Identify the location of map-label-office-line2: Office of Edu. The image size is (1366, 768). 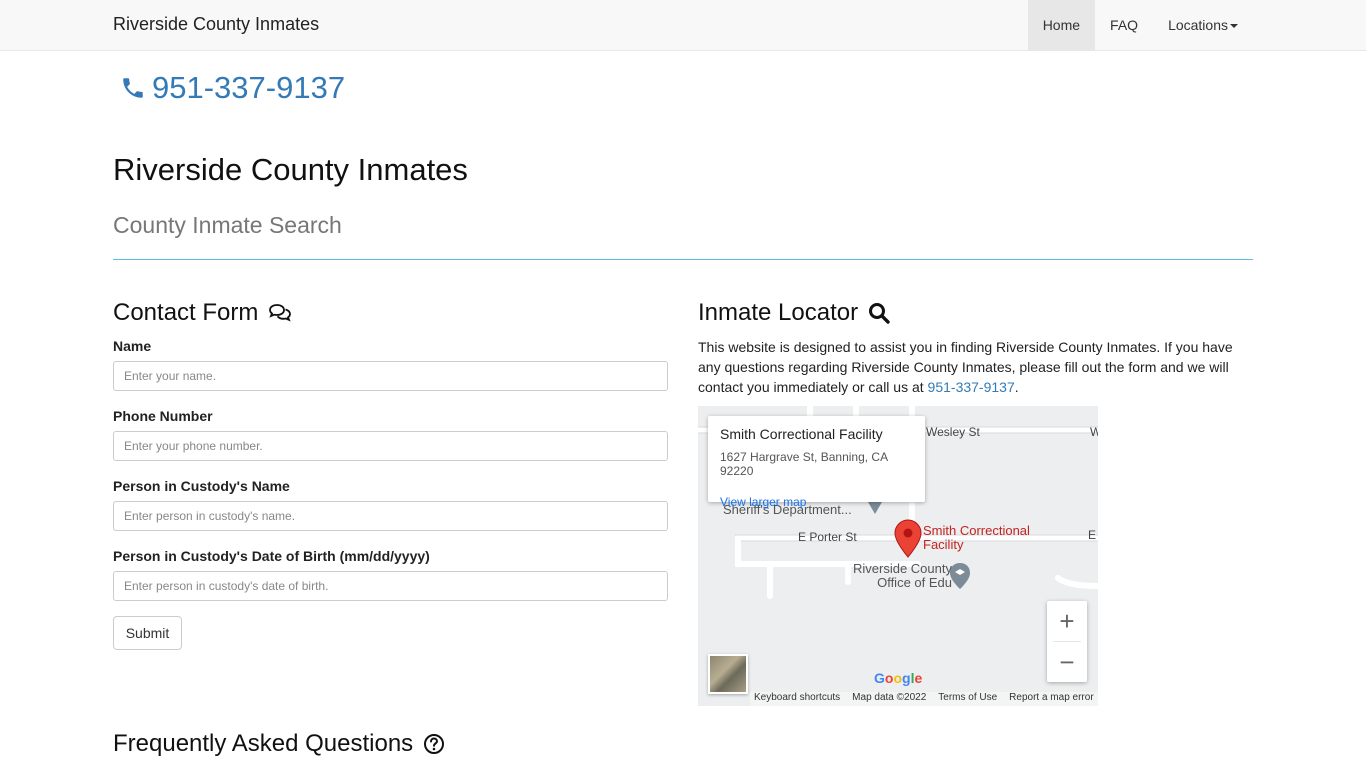
(914, 582).